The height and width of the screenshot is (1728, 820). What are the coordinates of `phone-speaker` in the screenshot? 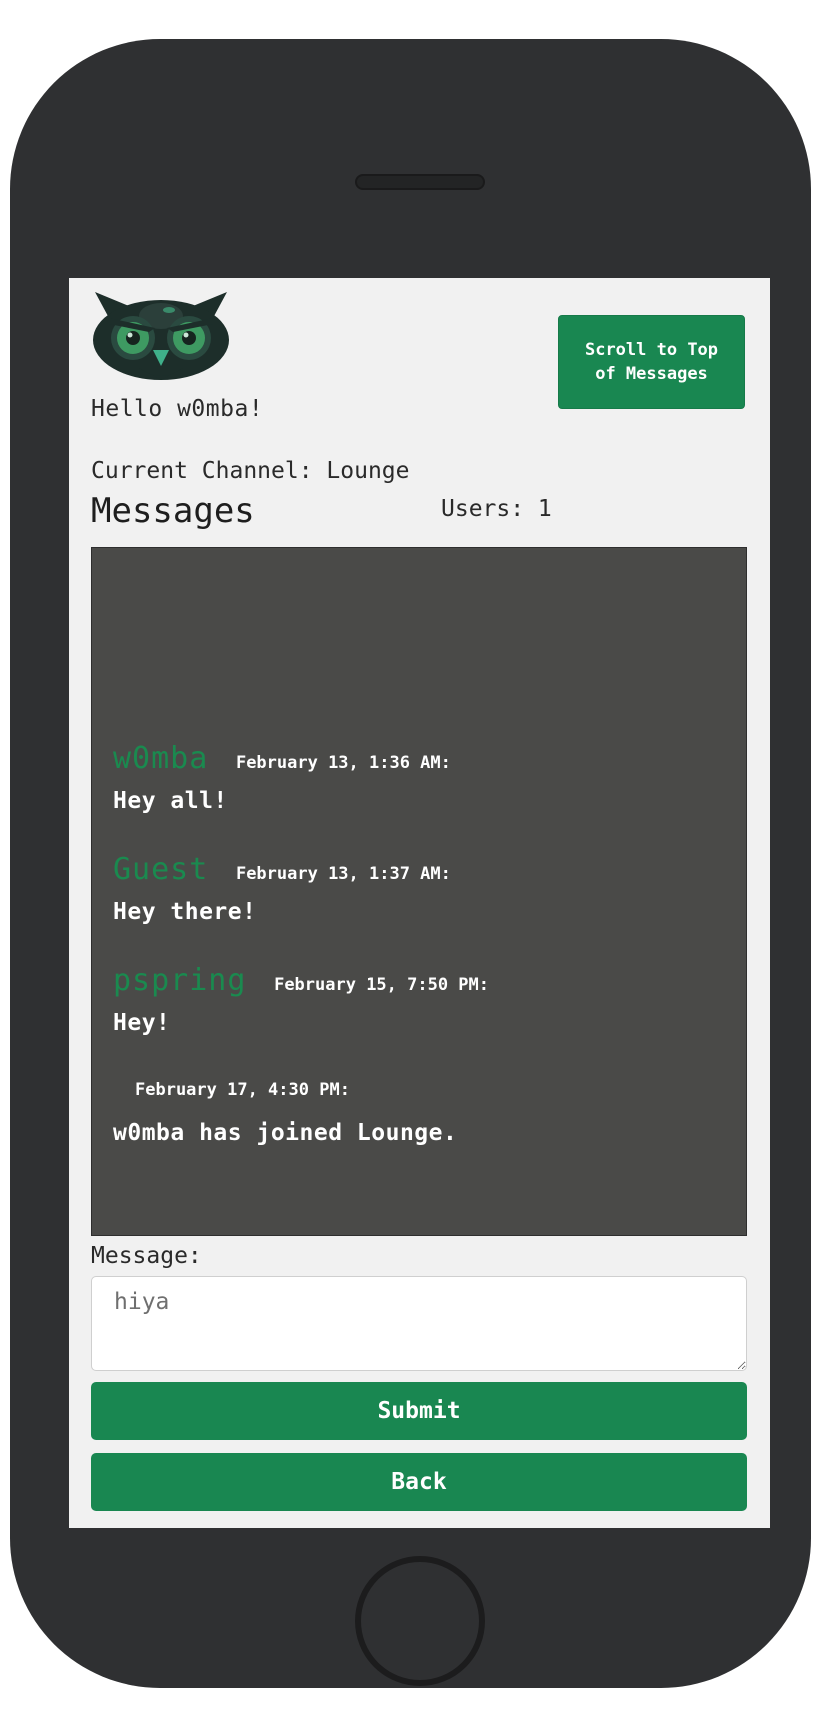 It's located at (420, 182).